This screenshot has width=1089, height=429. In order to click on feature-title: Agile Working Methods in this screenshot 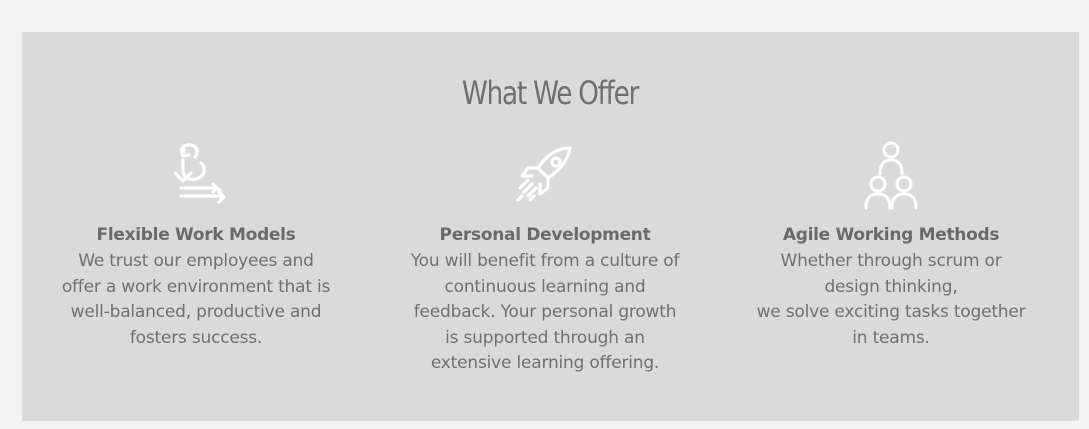, I will do `click(891, 235)`.